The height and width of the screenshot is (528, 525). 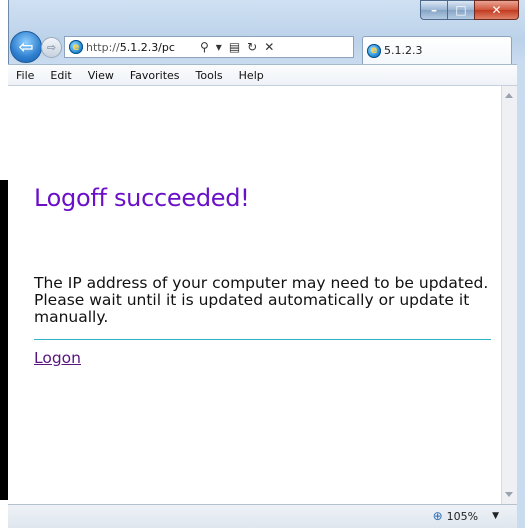 I want to click on caption-buttons: – □ ✕, so click(x=469, y=10).